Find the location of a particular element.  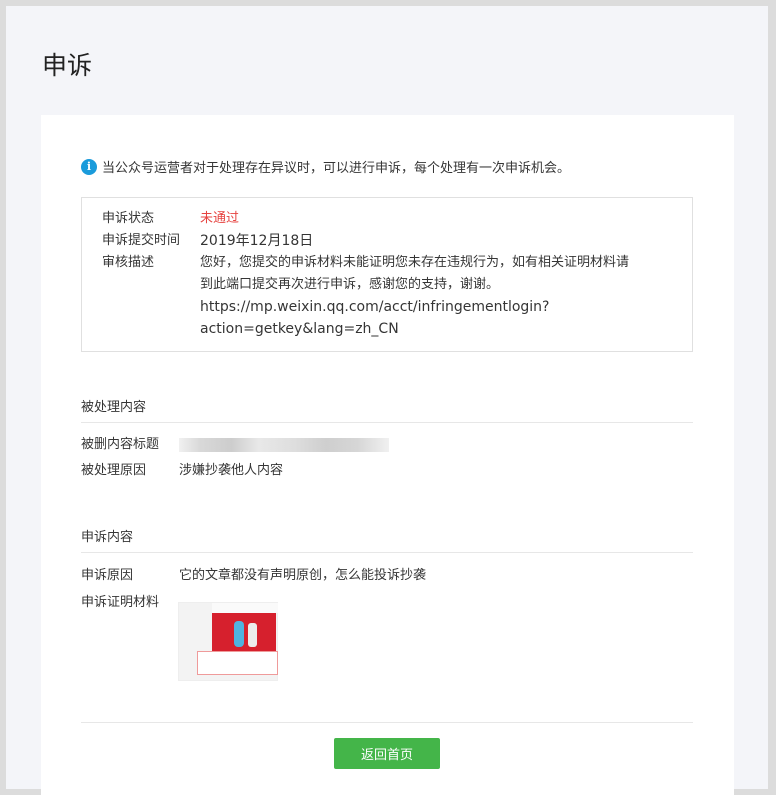

thumbnail-screenshot is located at coordinates (244, 632).